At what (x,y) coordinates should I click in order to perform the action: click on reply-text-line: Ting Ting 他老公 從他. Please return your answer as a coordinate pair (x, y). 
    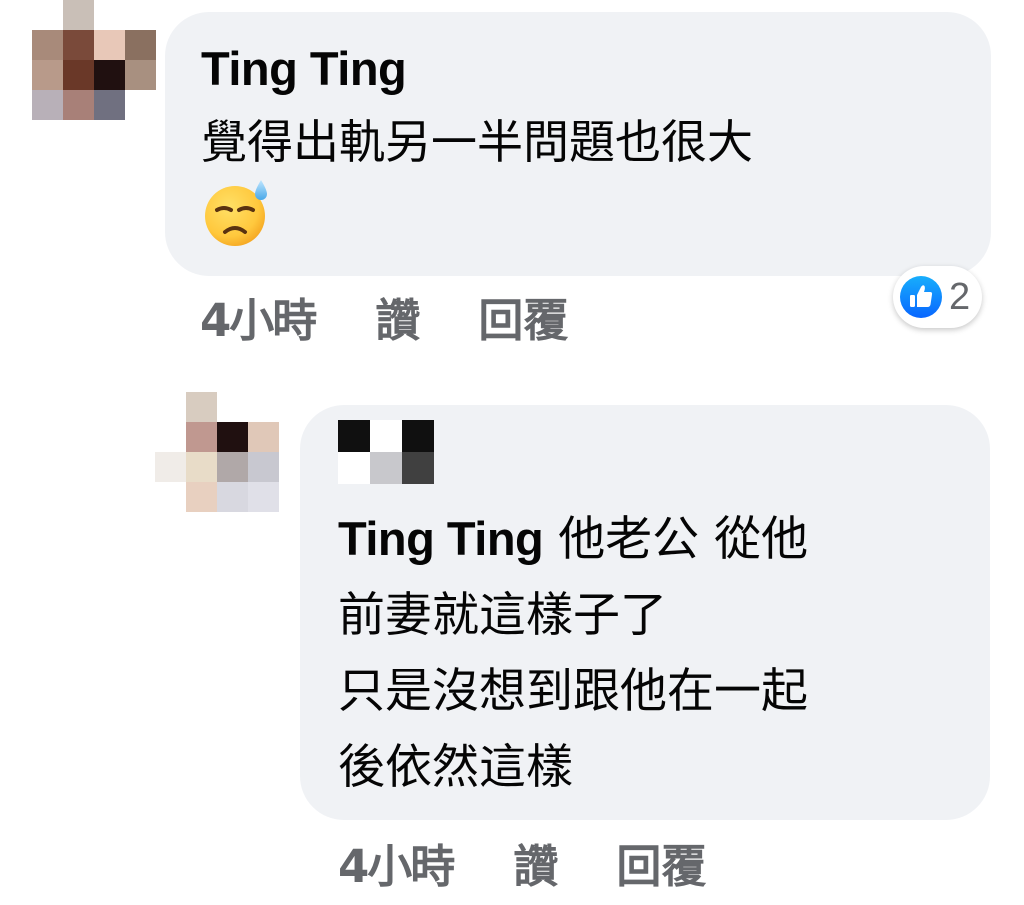
    Looking at the image, I should click on (646, 539).